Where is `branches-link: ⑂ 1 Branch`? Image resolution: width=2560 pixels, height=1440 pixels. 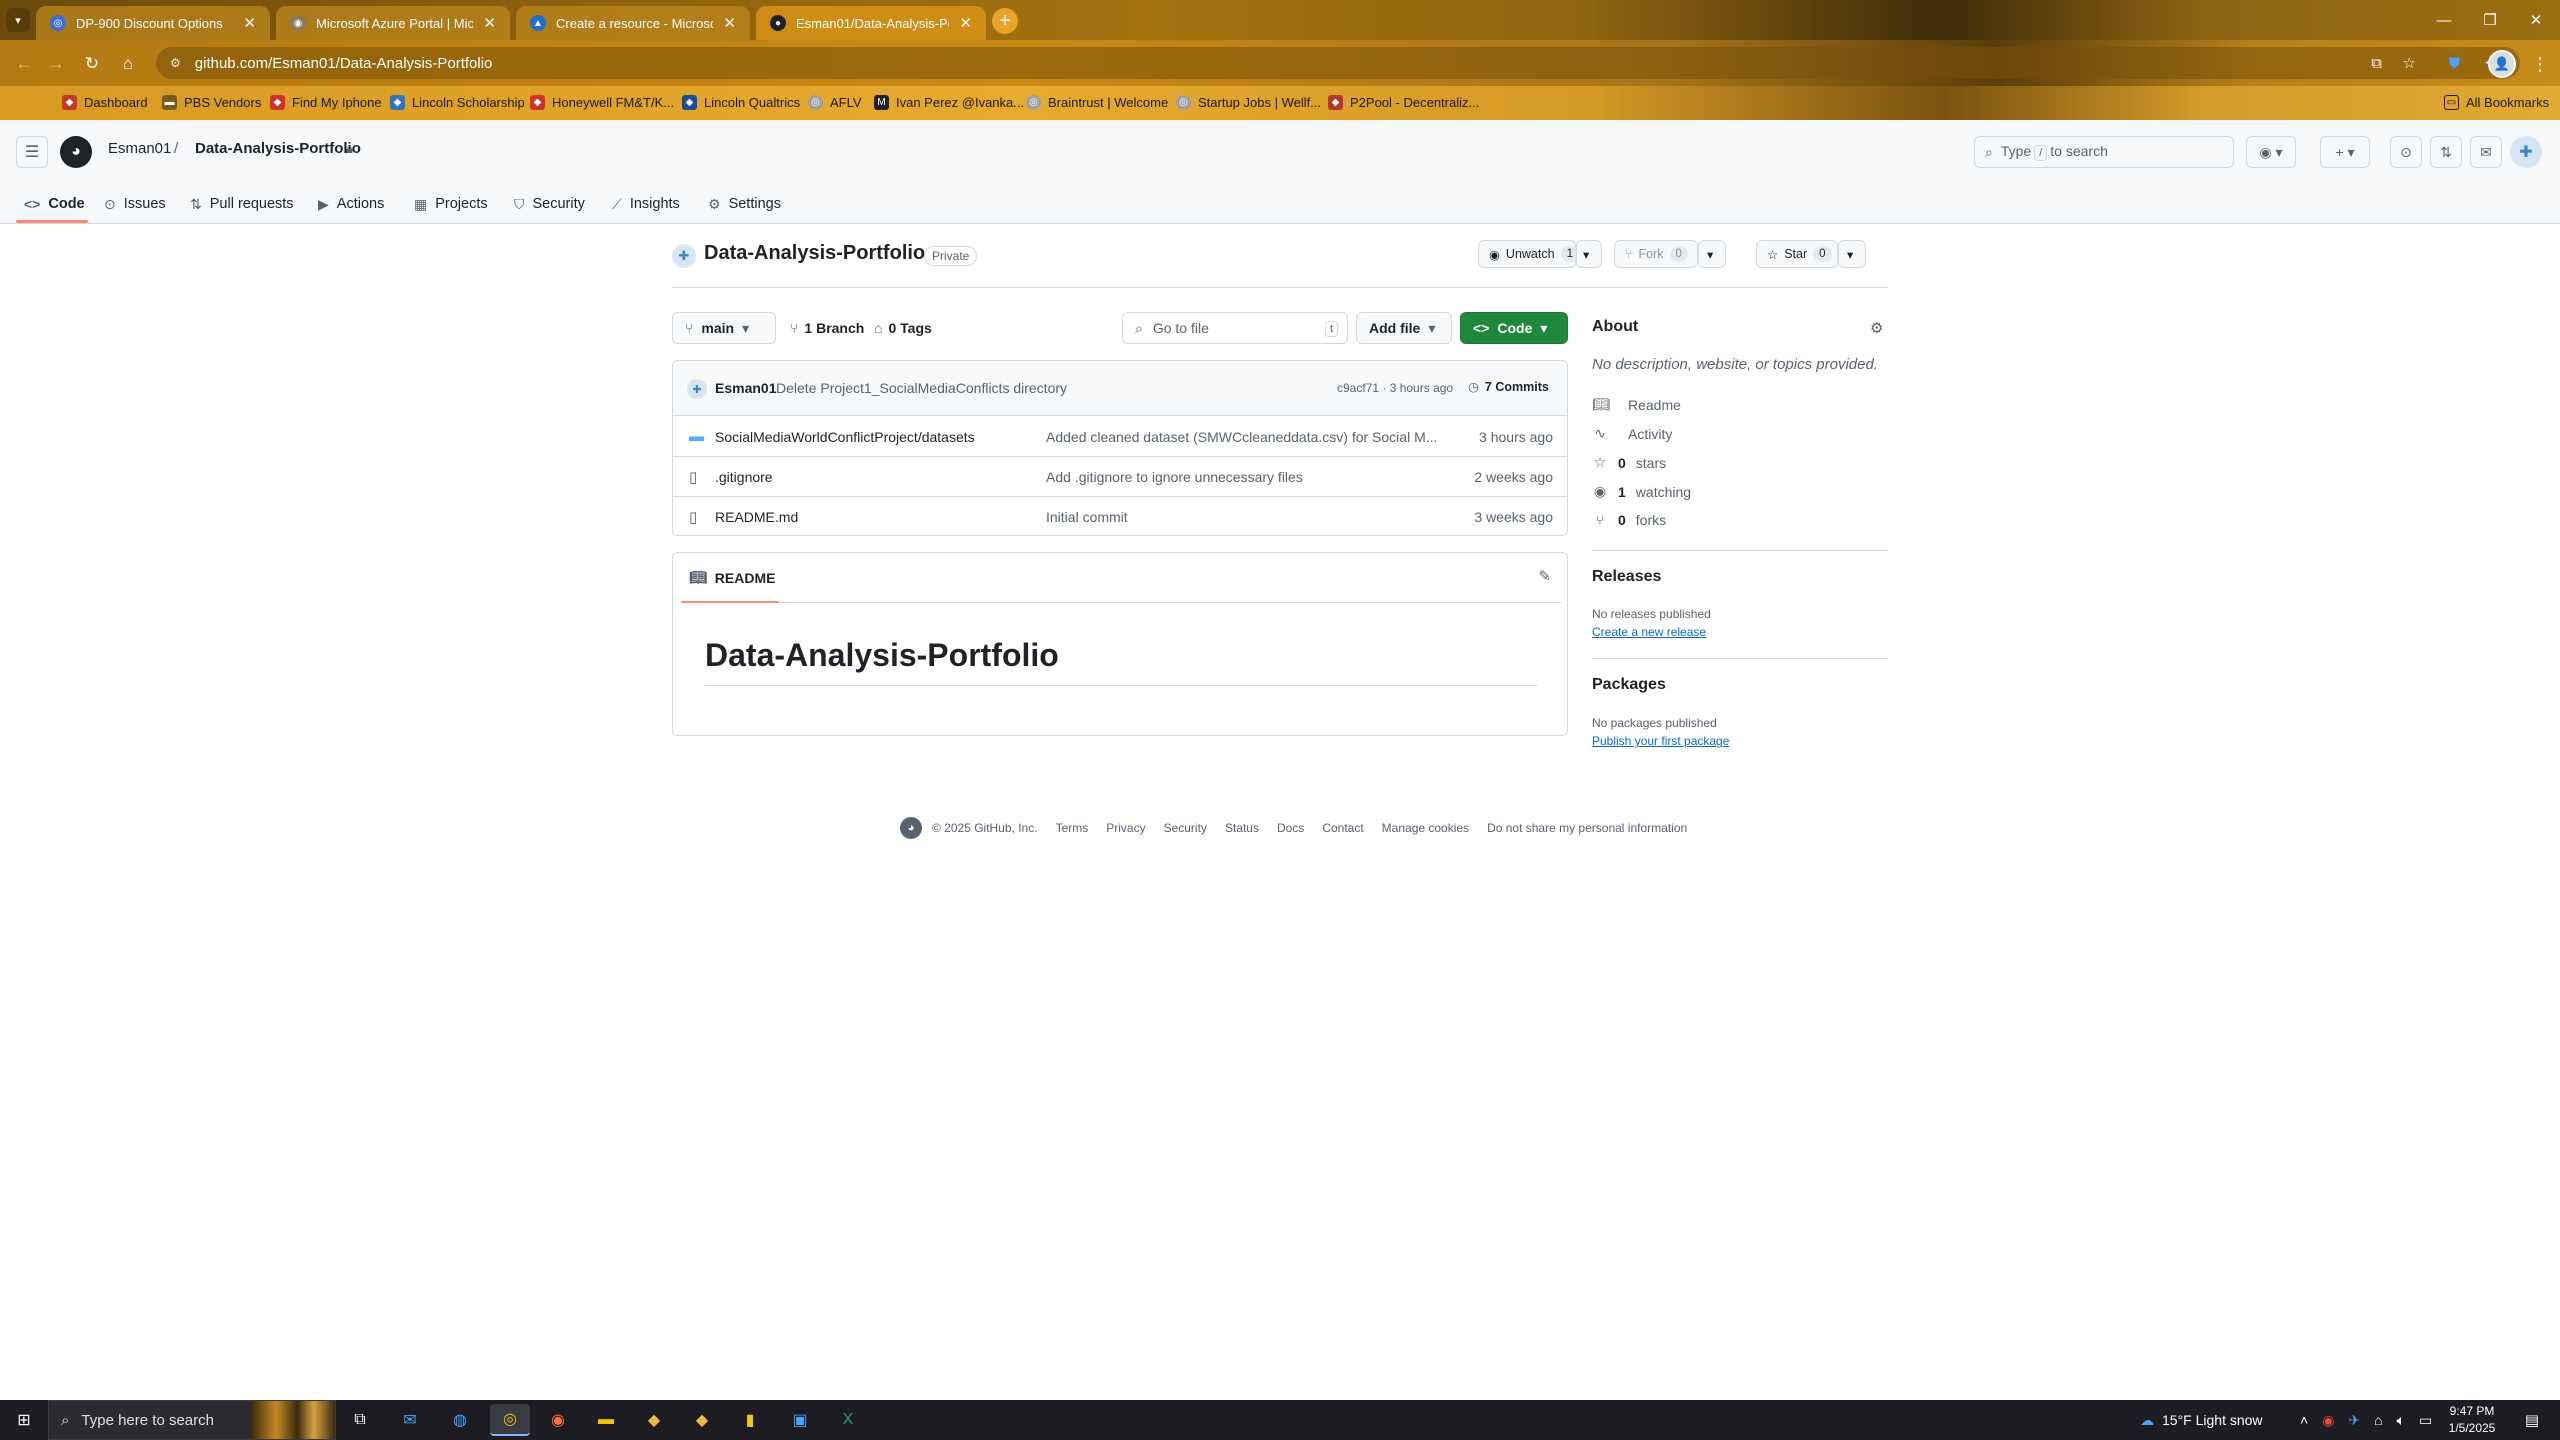 branches-link: ⑂ 1 Branch is located at coordinates (827, 328).